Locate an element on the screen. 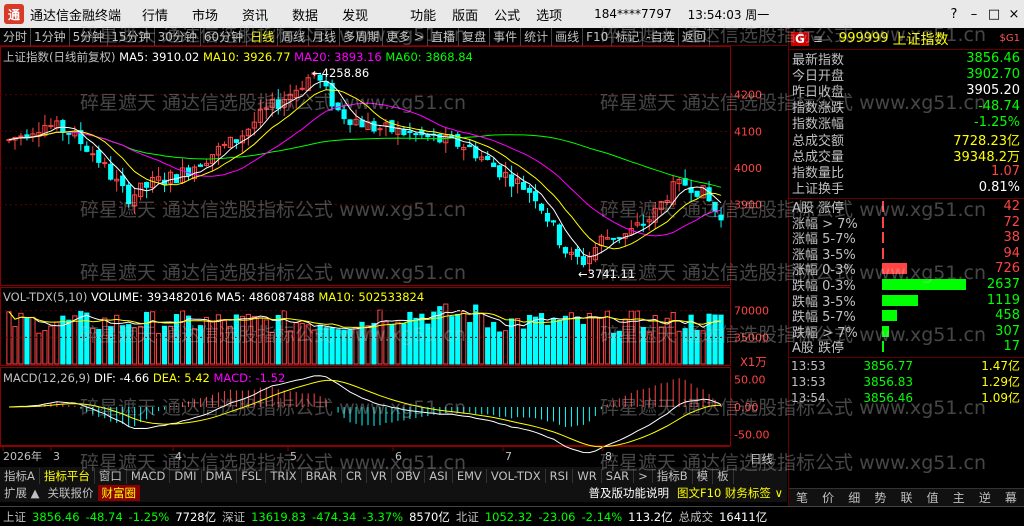 This screenshot has width=1024, height=526. tick-row: 13:54 3856.46 1.09亿 is located at coordinates (906, 398).